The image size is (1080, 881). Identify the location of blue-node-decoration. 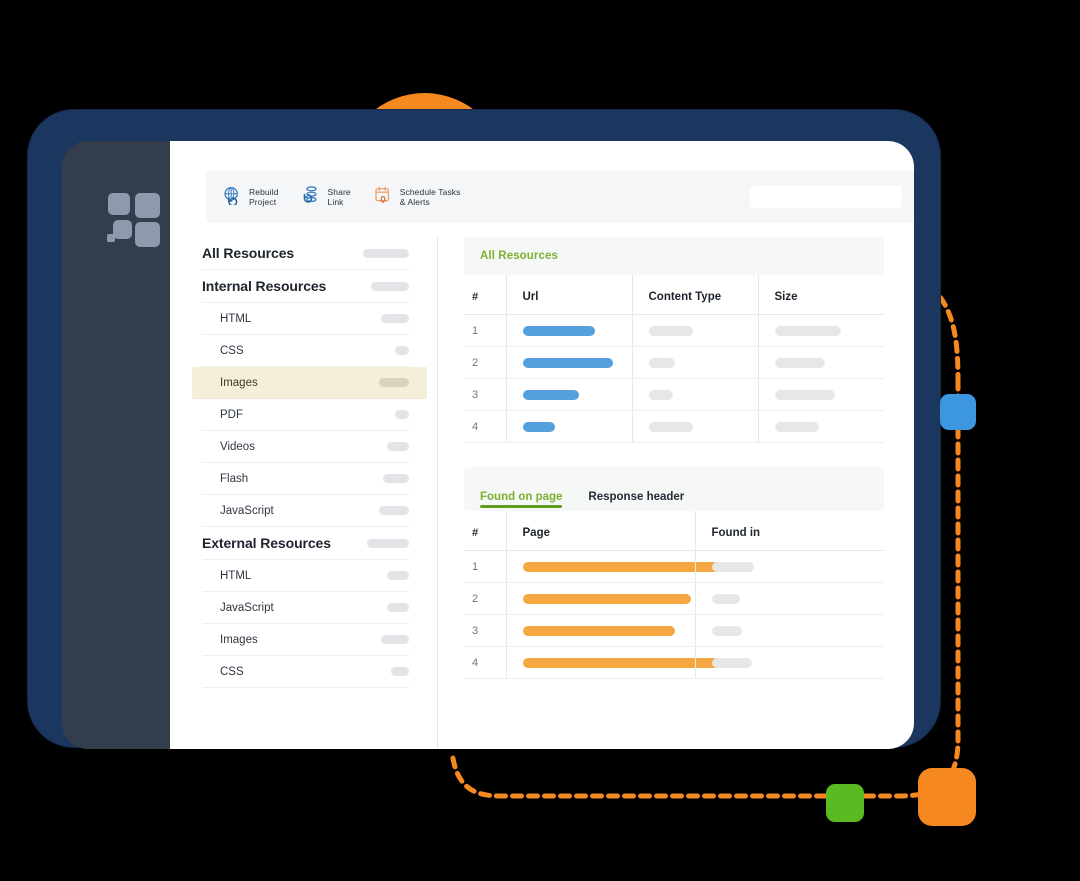
(958, 412).